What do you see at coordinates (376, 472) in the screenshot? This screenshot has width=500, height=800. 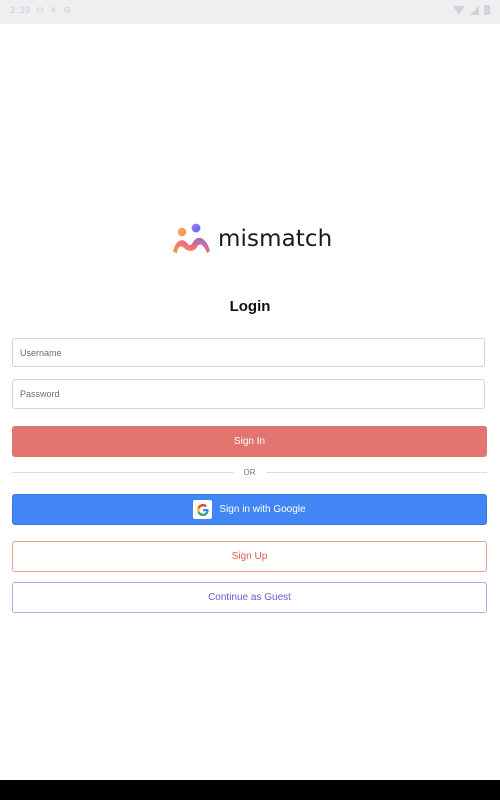 I see `divider-line-right` at bounding box center [376, 472].